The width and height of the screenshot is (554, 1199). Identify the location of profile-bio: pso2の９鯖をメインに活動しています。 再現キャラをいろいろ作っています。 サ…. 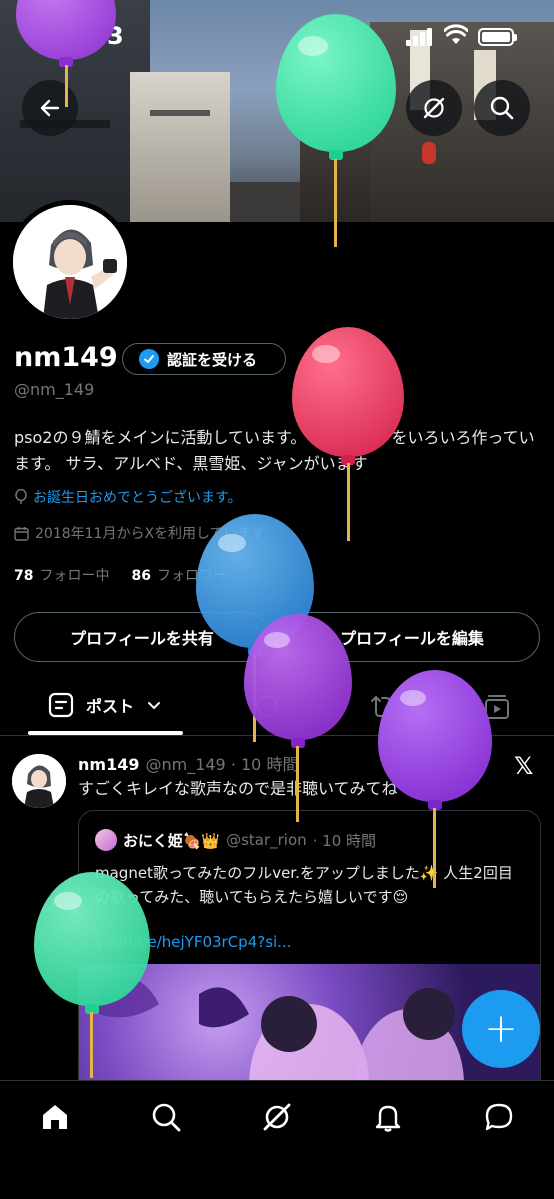
(274, 450).